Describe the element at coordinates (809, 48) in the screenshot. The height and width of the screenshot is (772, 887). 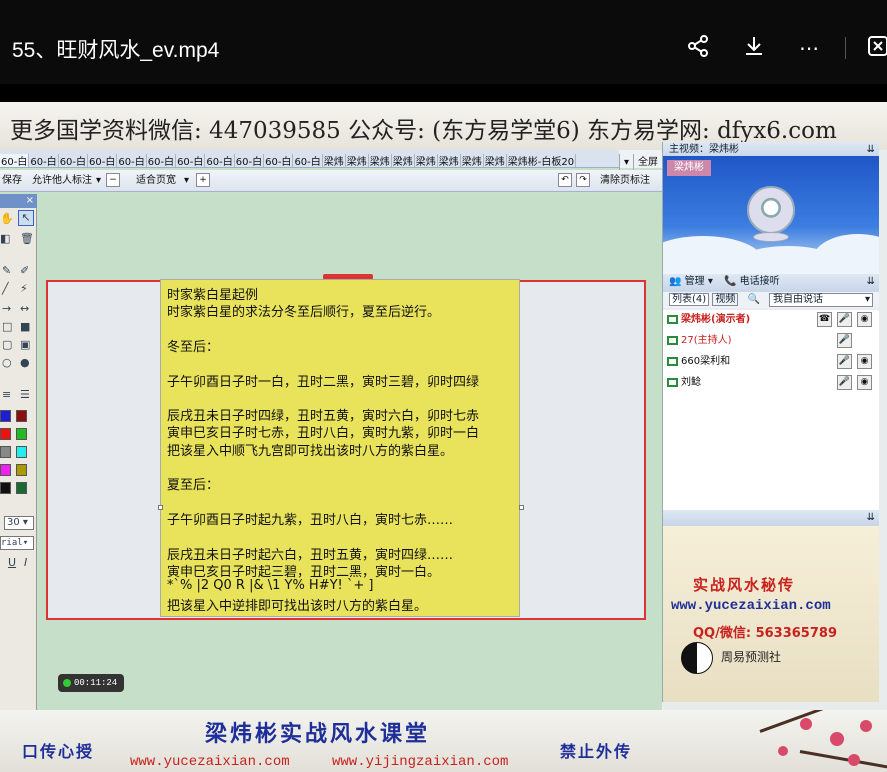
I see `more-icon: ⋯` at that location.